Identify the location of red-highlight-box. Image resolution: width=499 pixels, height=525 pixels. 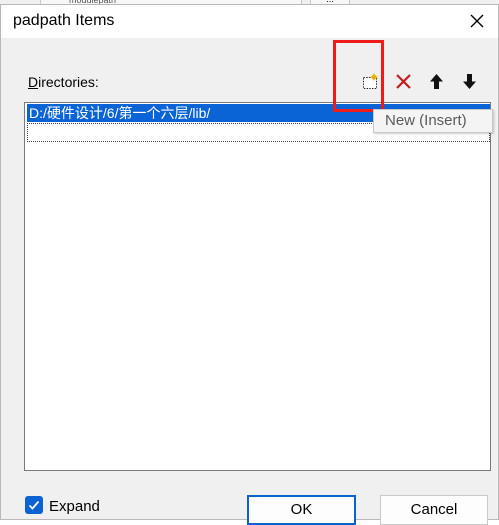
(358, 76).